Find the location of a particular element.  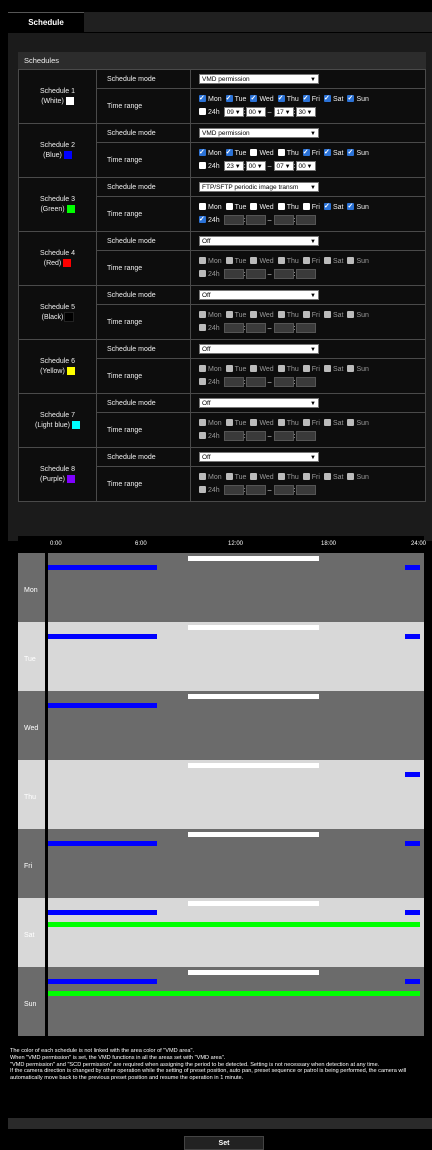

schedule-6-24h-checkbox: 24h is located at coordinates (209, 382).